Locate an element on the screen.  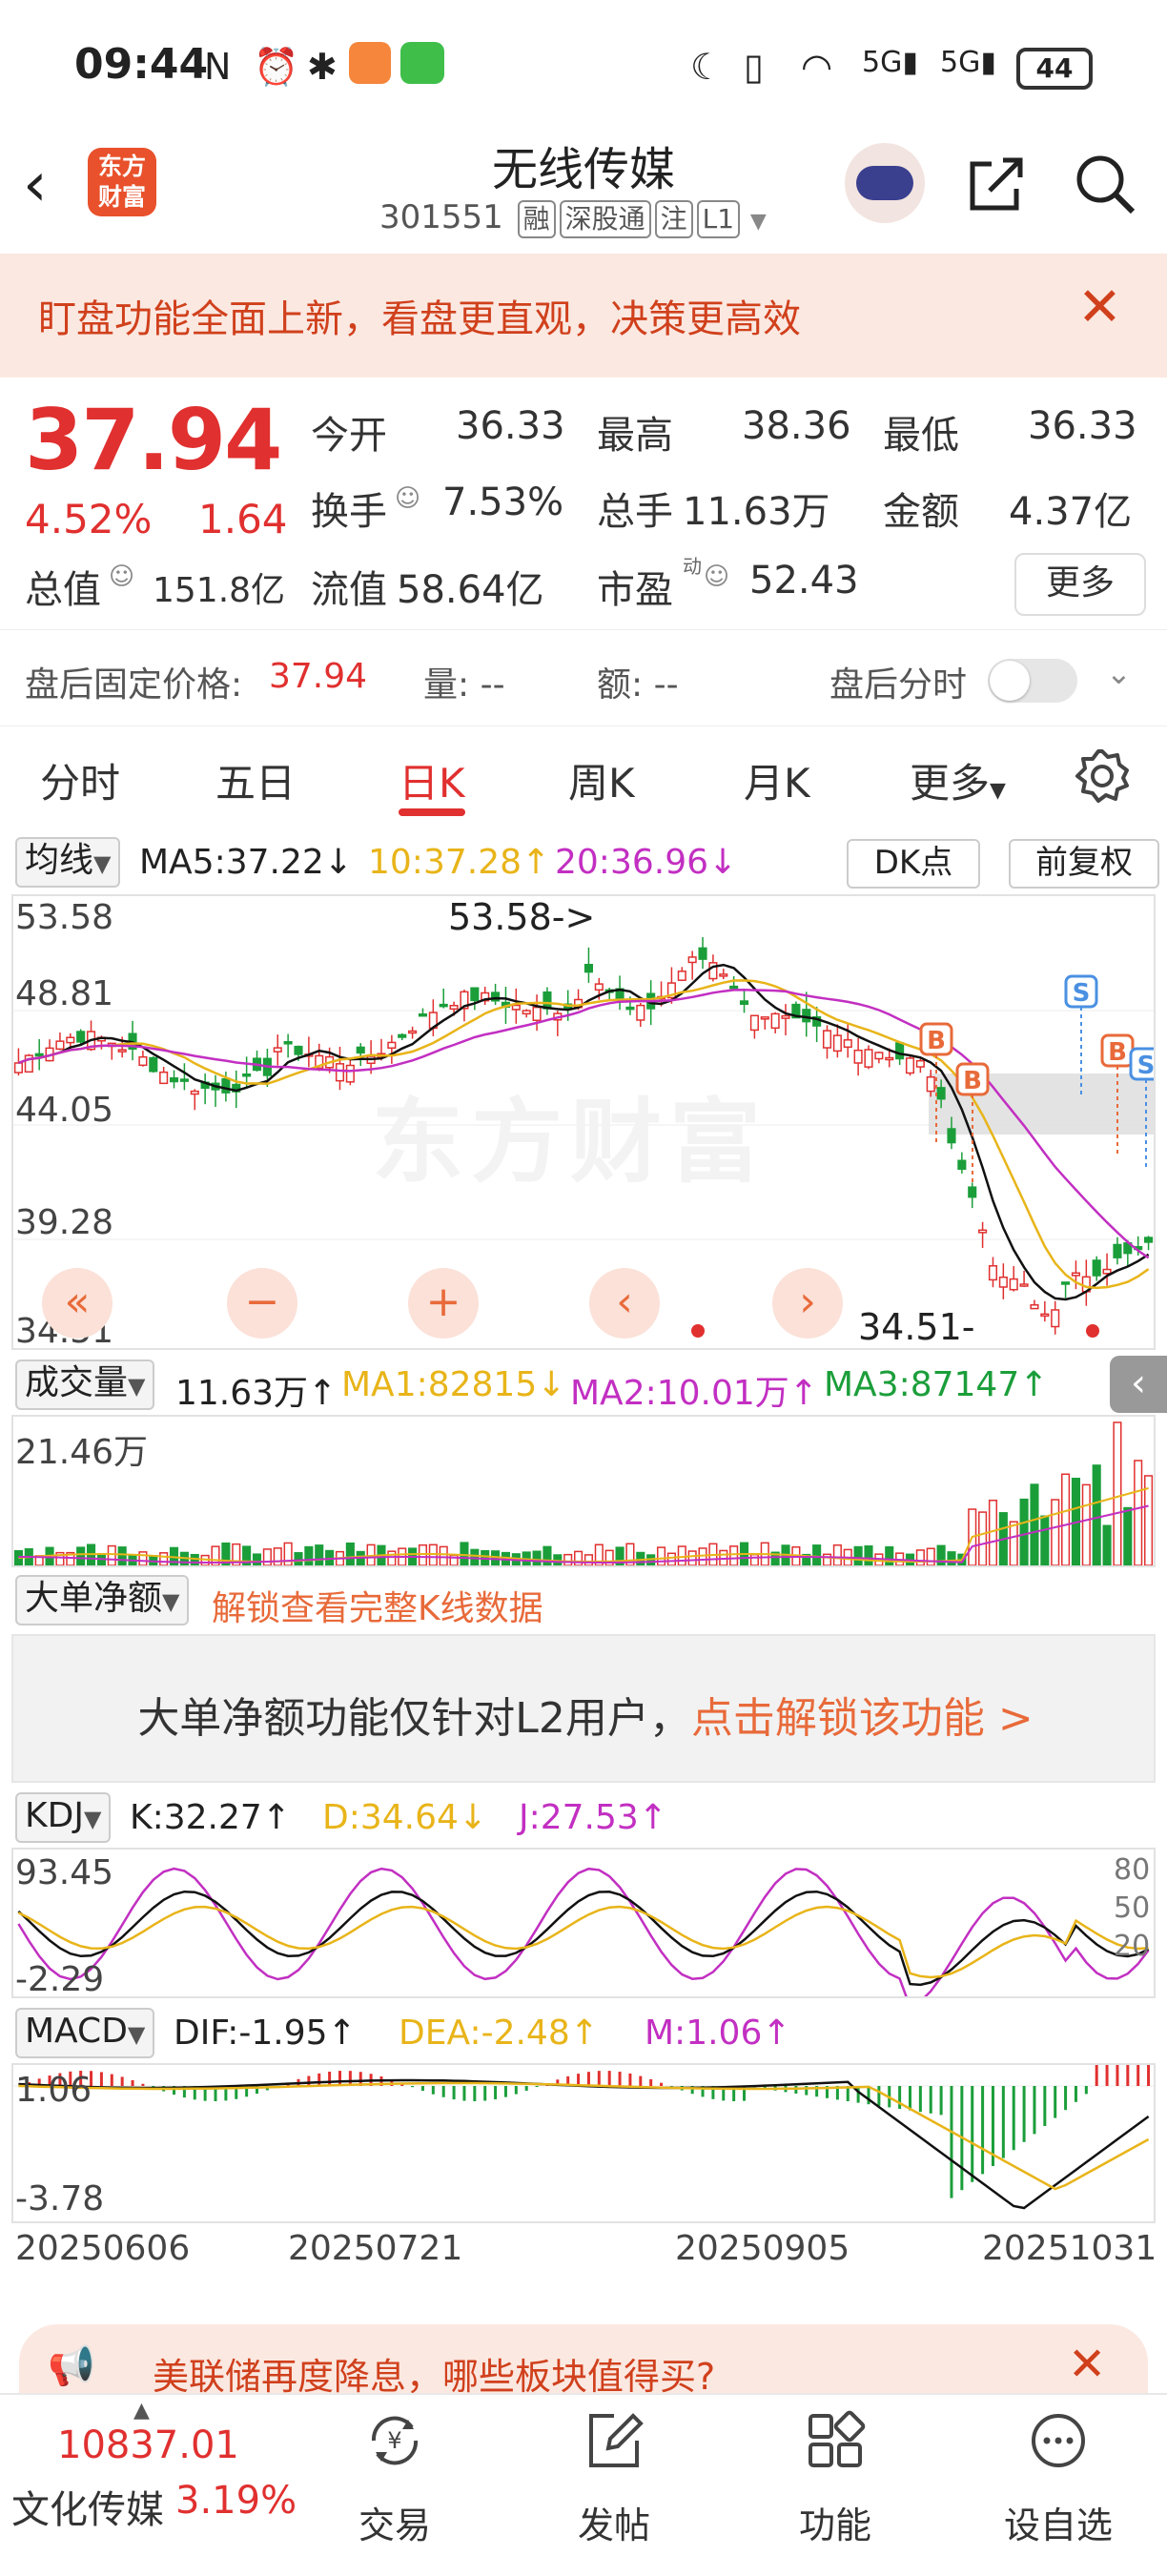
status-bar: 09:44 N ⏰ ✱ ☾ ▯ ◠ 5G▮ 5G▮ 44 is located at coordinates (583, 66).